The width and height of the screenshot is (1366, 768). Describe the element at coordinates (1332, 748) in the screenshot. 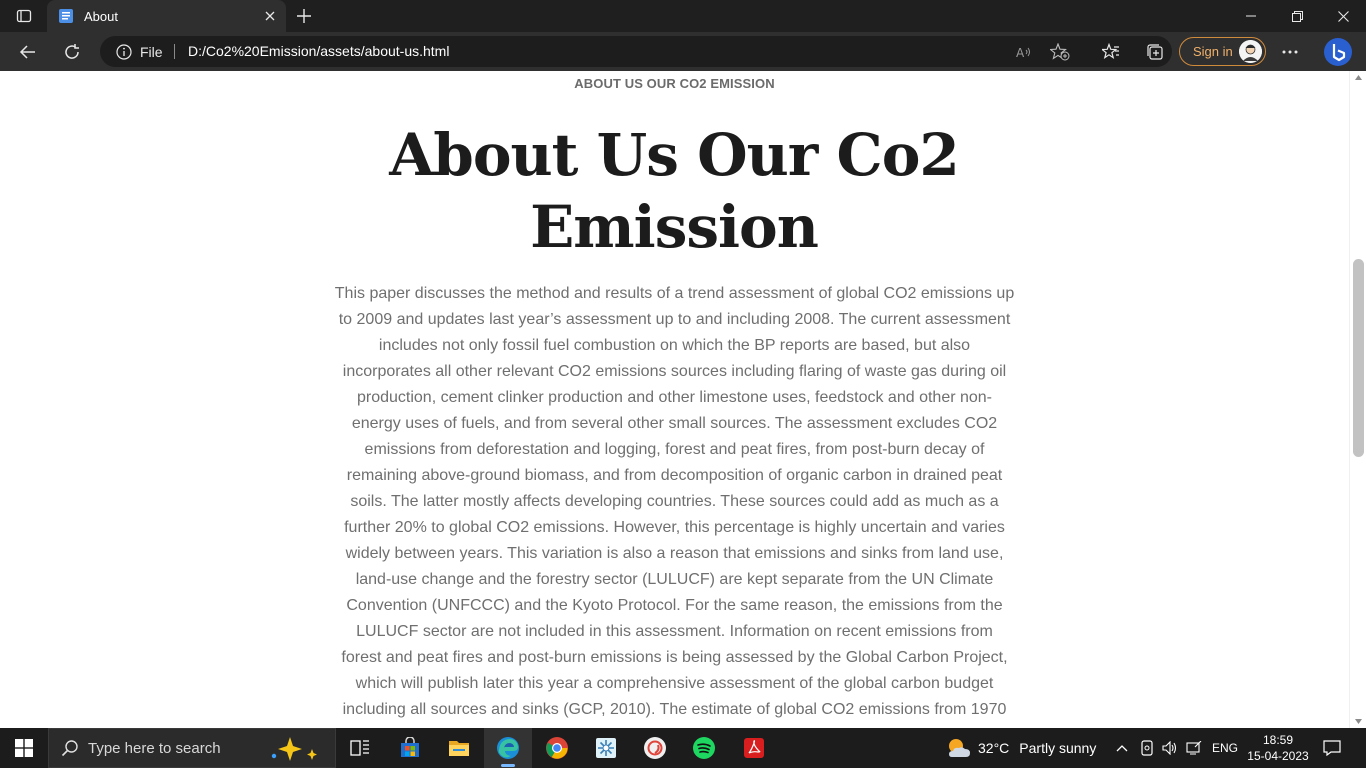

I see `notifications-icon` at that location.